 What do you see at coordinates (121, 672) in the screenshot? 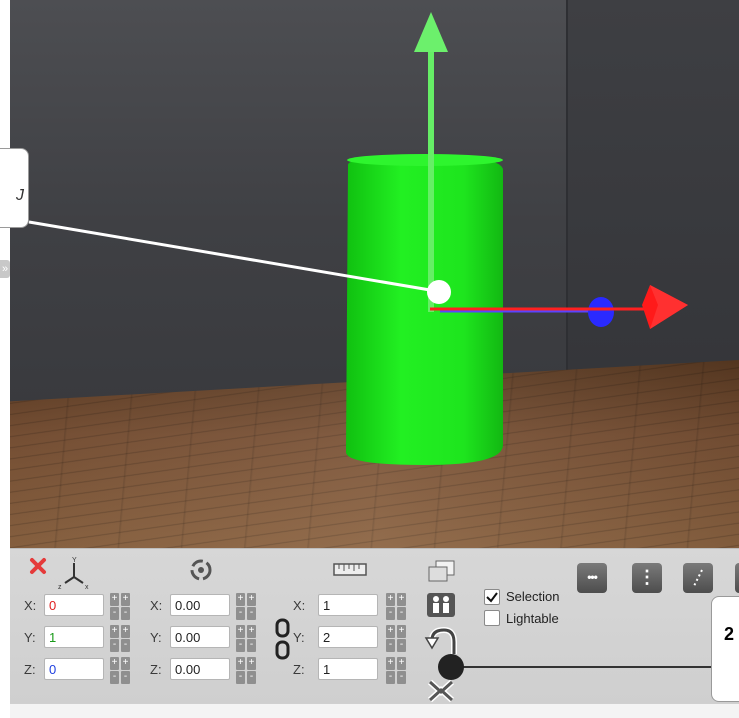
I see `pos-z-stepper: + + - -` at bounding box center [121, 672].